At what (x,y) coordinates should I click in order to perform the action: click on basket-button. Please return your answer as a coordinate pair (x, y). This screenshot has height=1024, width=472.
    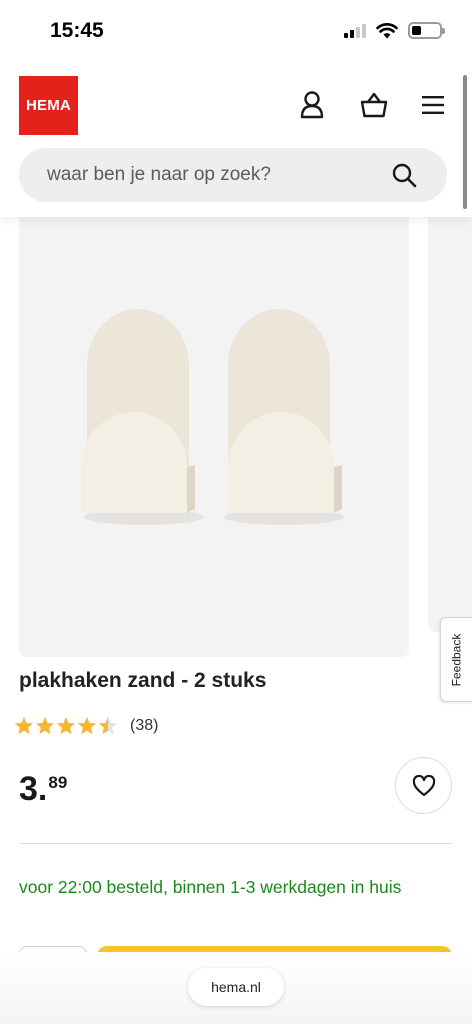
    Looking at the image, I should click on (374, 105).